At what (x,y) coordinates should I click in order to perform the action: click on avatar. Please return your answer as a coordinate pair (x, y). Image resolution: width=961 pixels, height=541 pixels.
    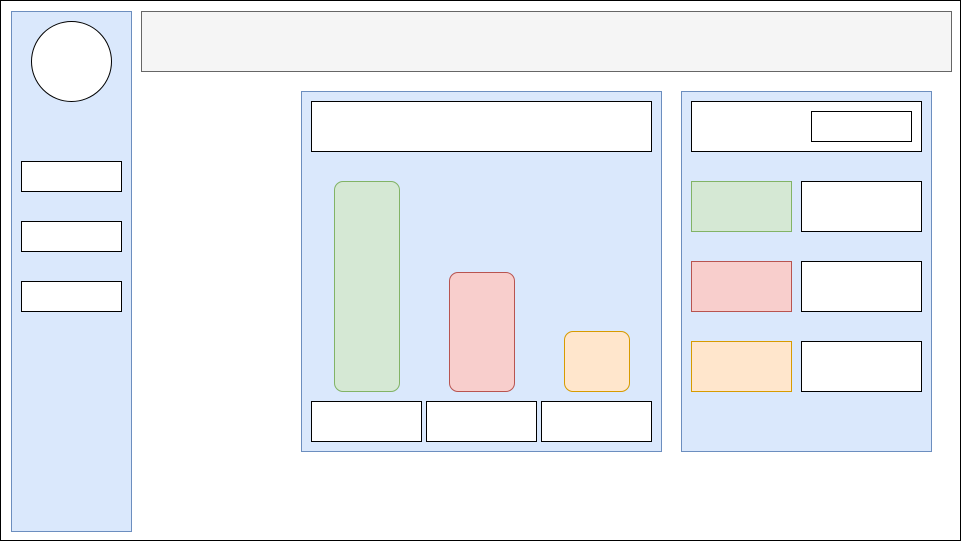
    Looking at the image, I should click on (71, 61).